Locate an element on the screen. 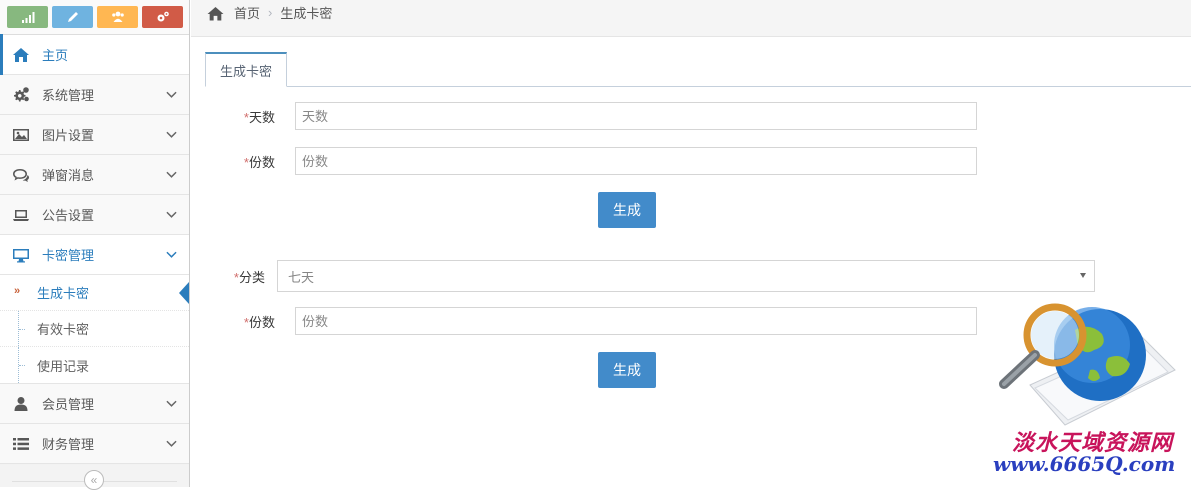 The height and width of the screenshot is (490, 1191). sidebar-item-label: 会员管理 is located at coordinates (68, 404).